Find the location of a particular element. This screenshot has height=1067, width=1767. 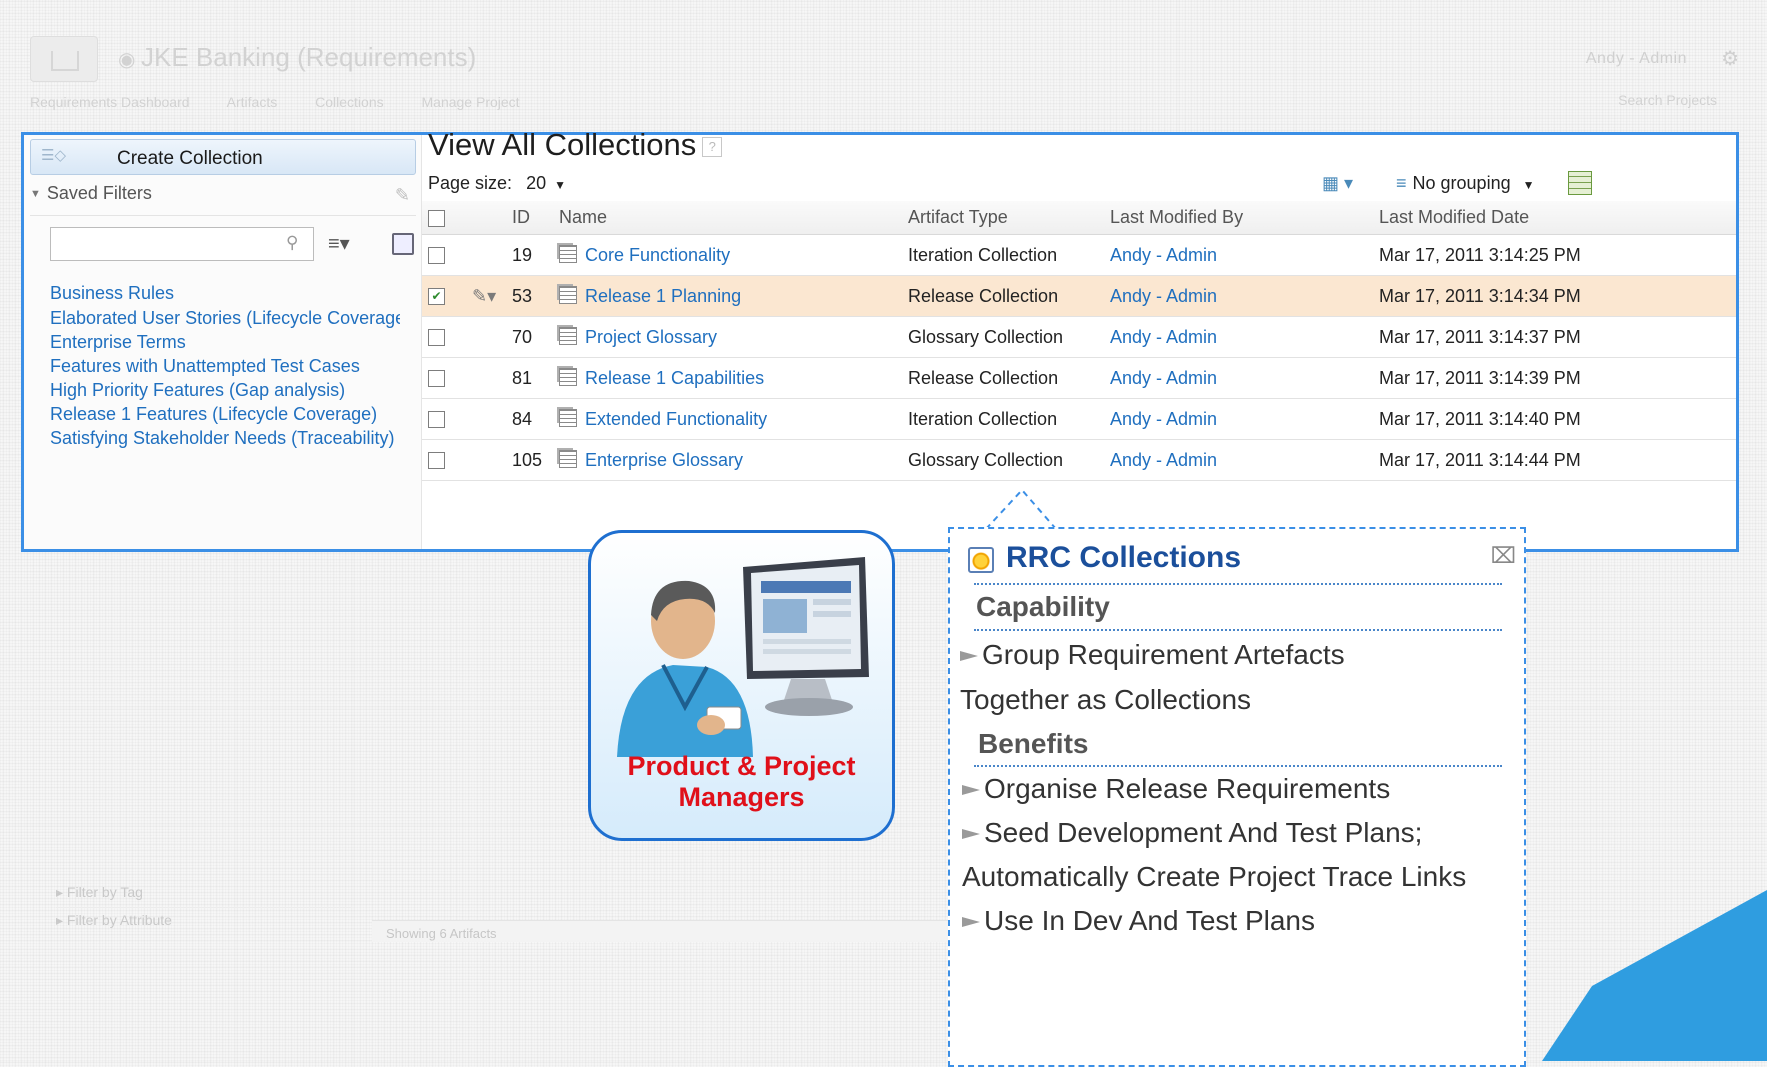

row-type: Release Collection is located at coordinates (1009, 378).